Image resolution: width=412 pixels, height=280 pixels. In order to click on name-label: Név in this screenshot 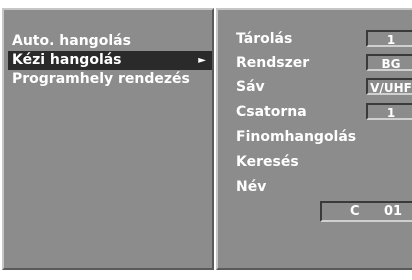, I will do `click(251, 187)`.